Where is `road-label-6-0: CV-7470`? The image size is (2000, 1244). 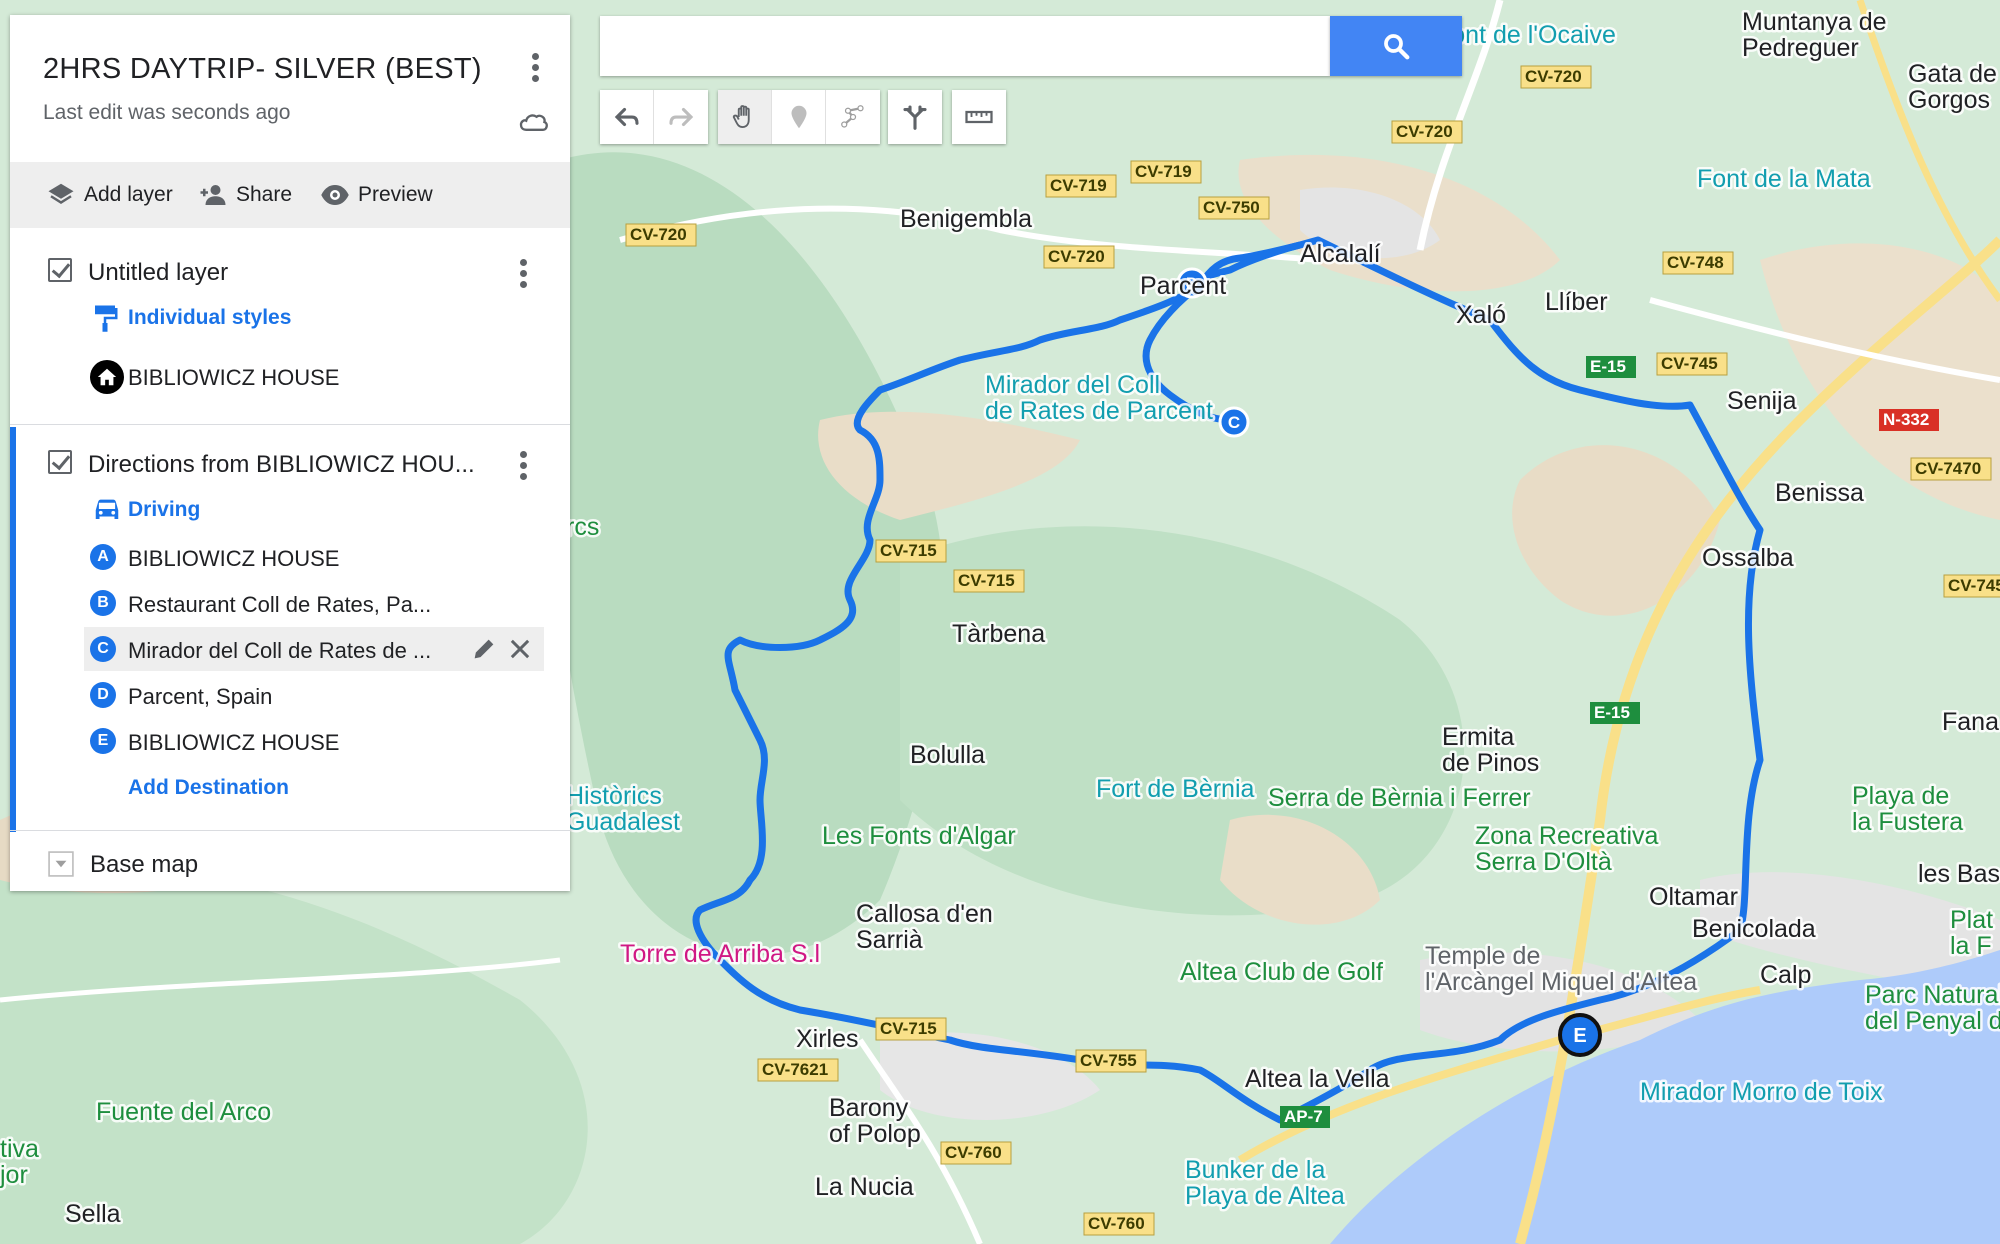 road-label-6-0: CV-7470 is located at coordinates (1948, 468).